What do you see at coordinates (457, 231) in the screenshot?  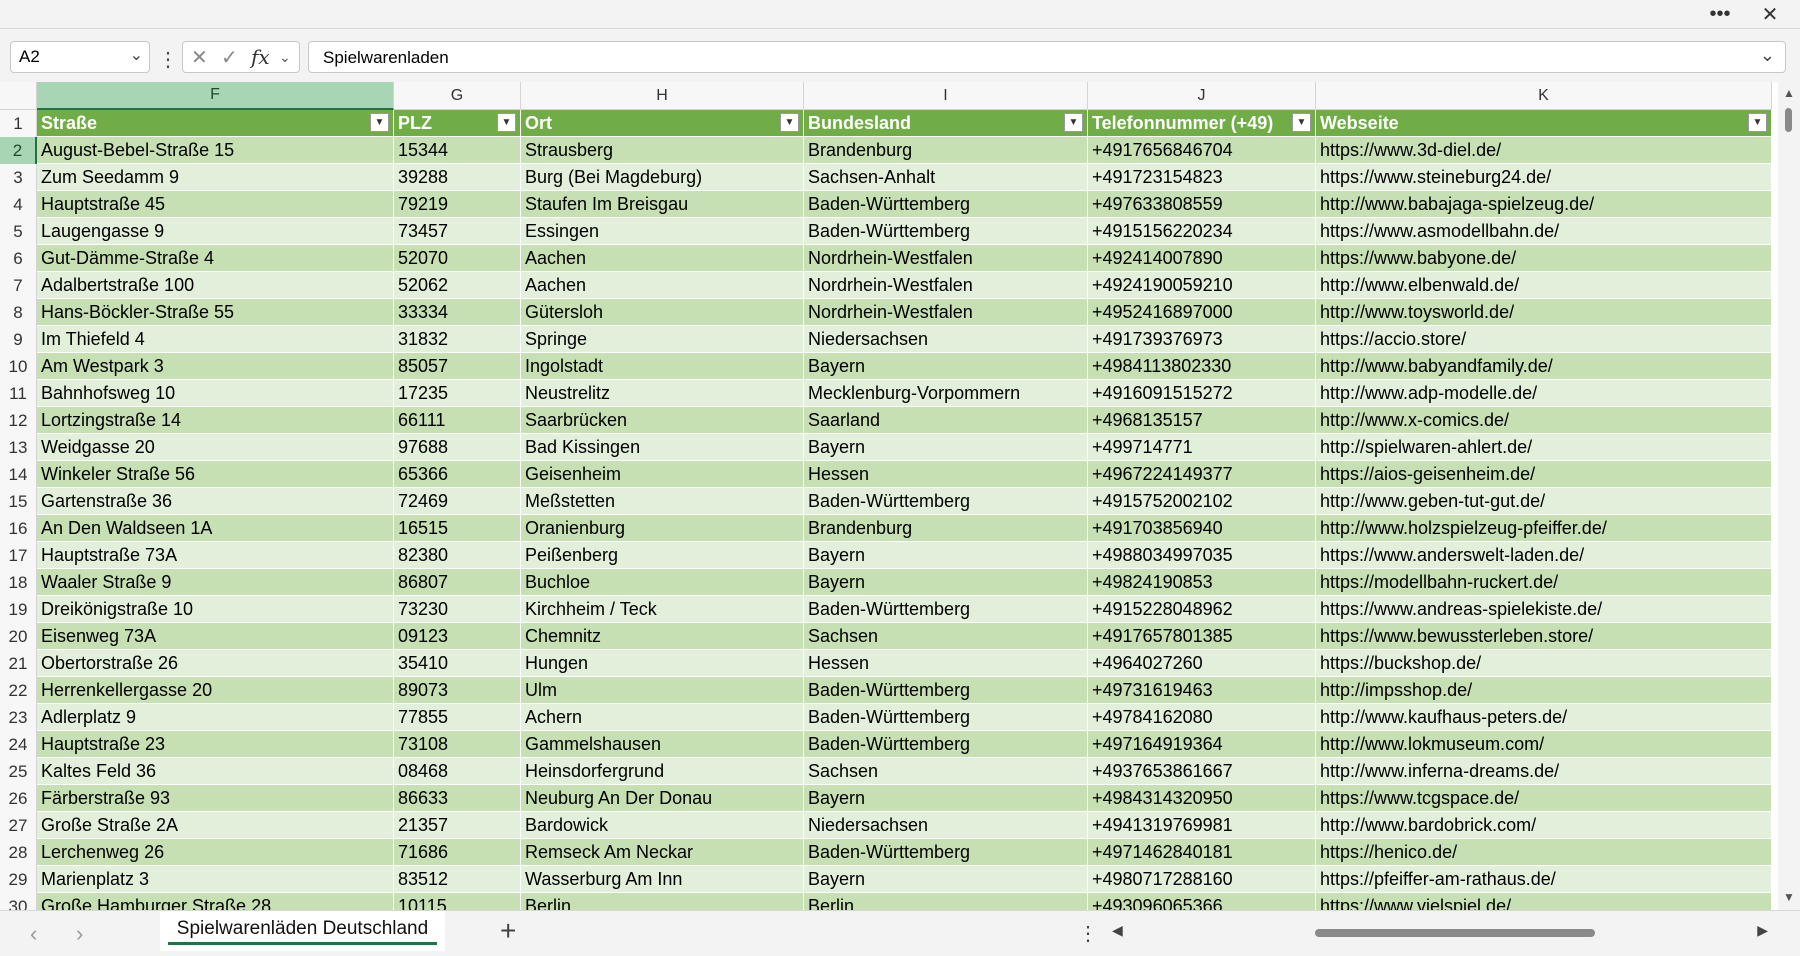 I see `table-cell: 73457` at bounding box center [457, 231].